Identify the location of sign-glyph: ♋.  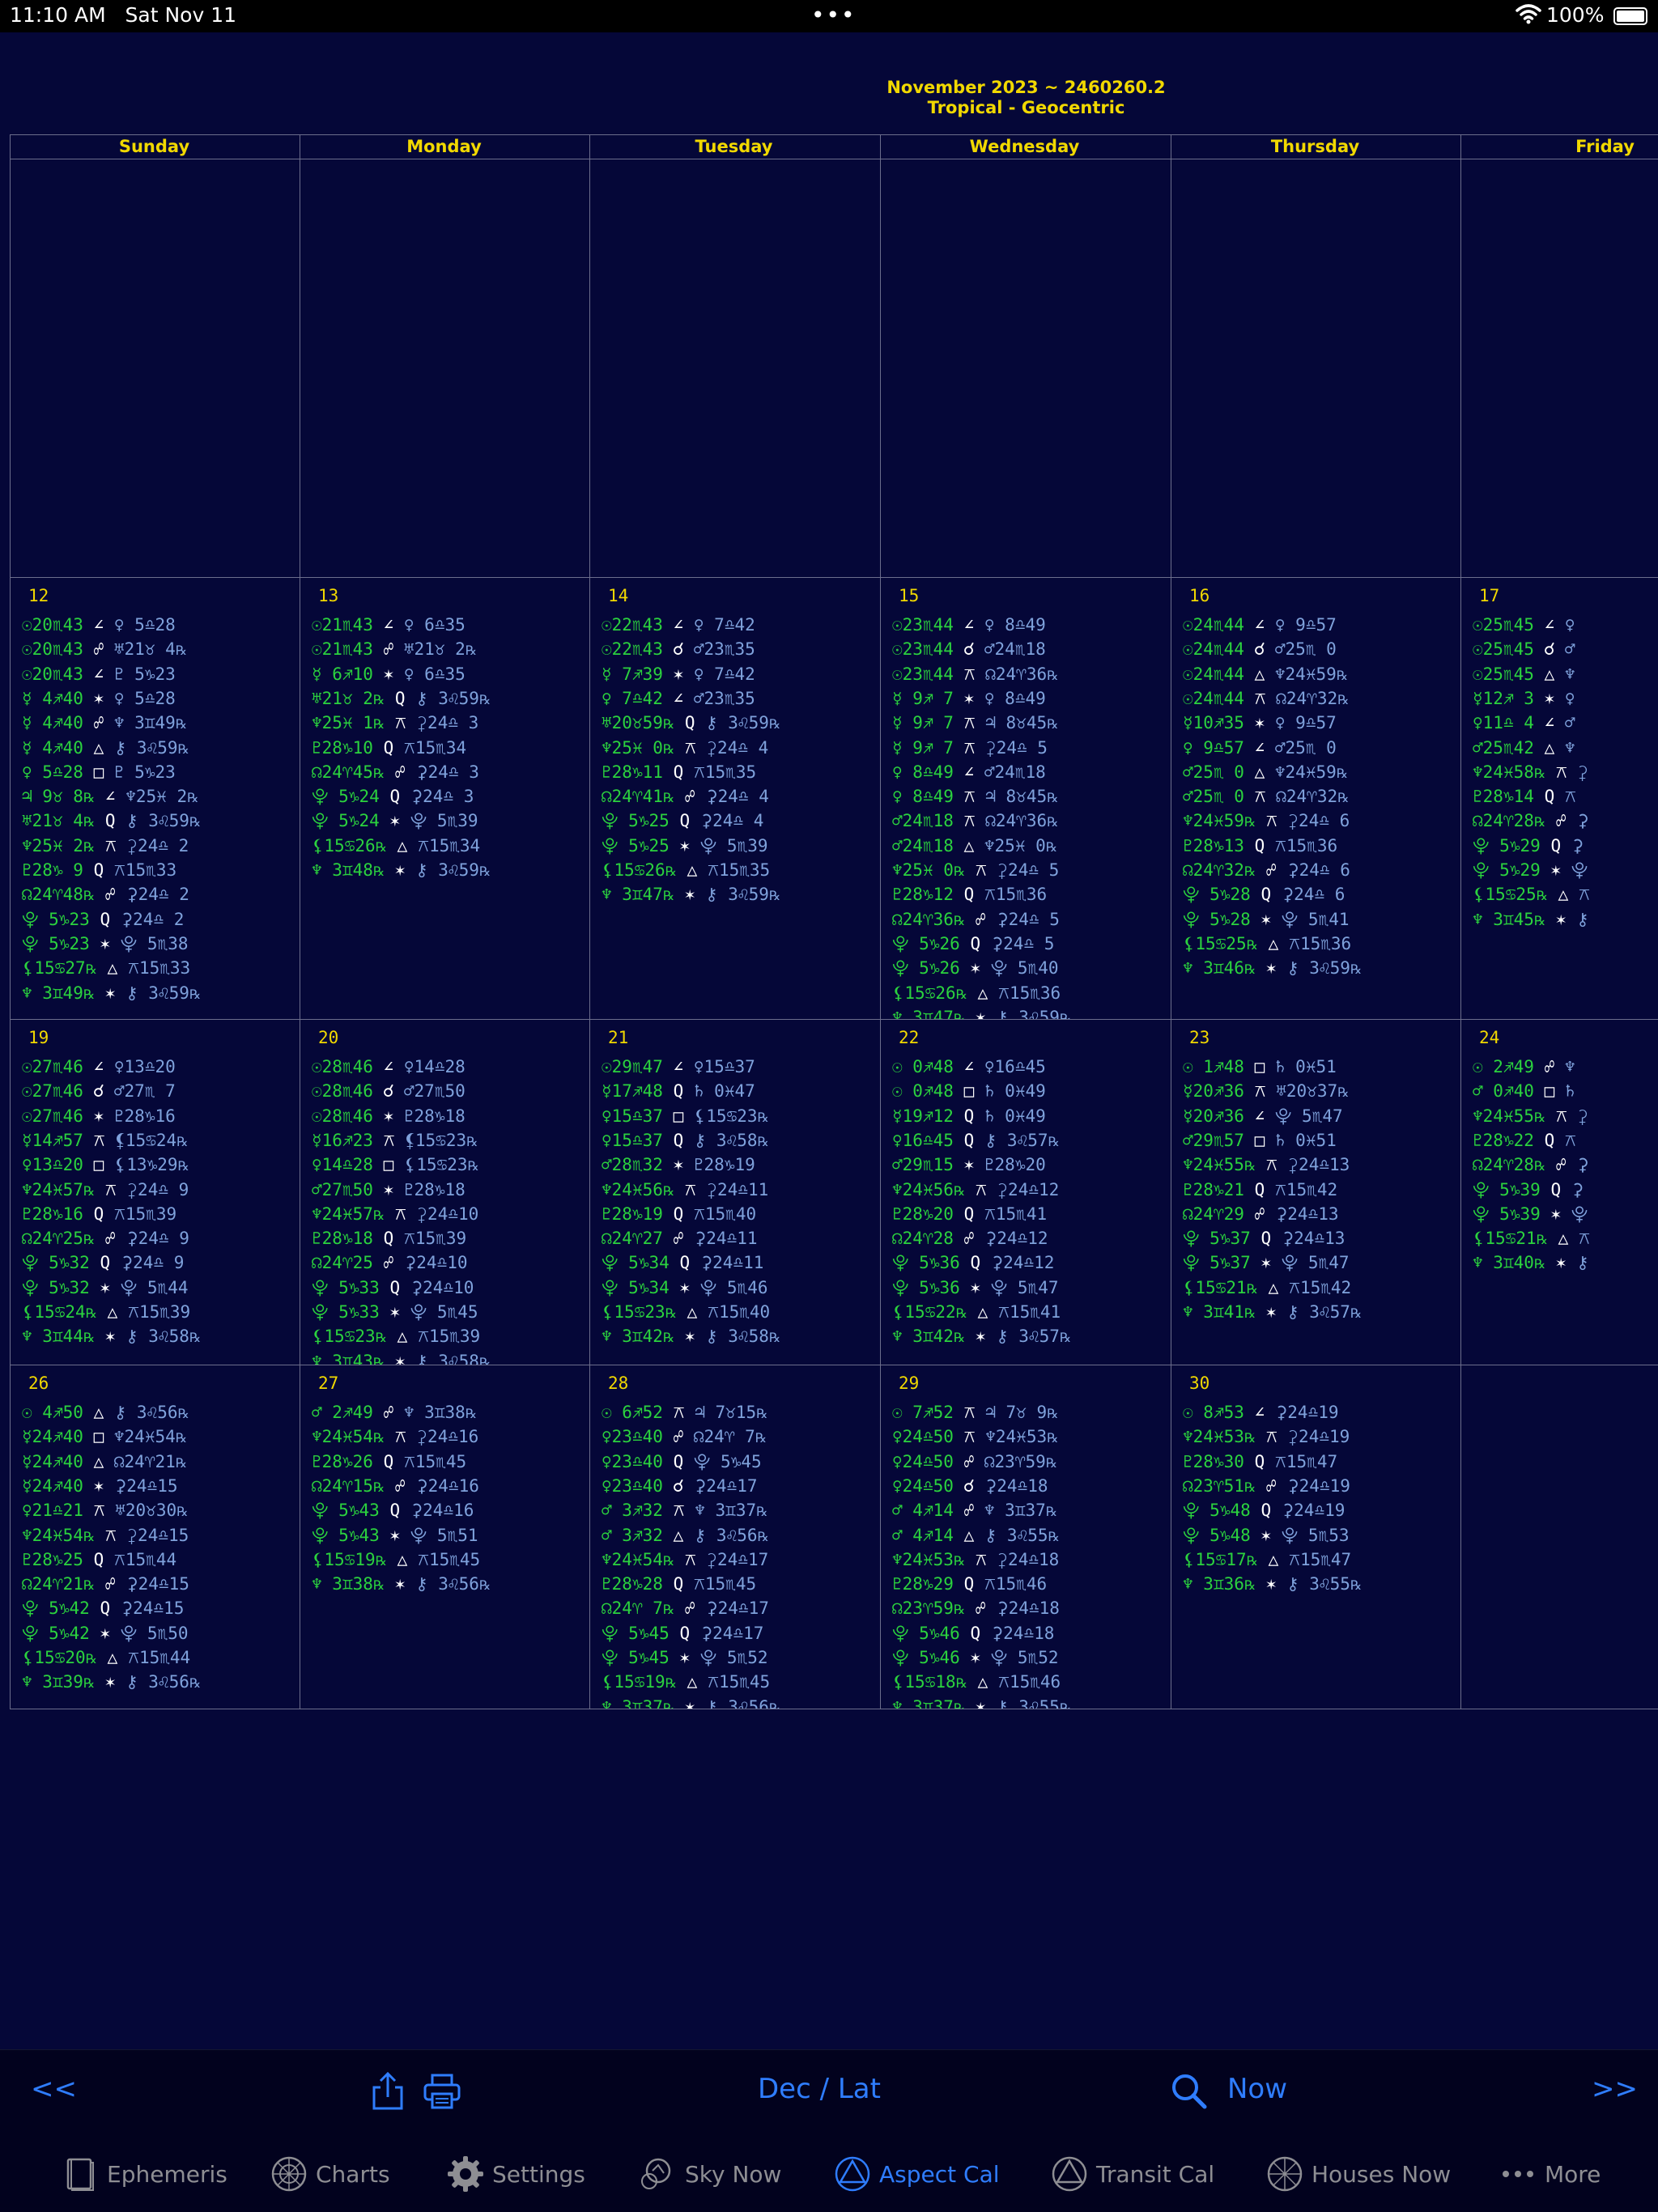
(639, 1682).